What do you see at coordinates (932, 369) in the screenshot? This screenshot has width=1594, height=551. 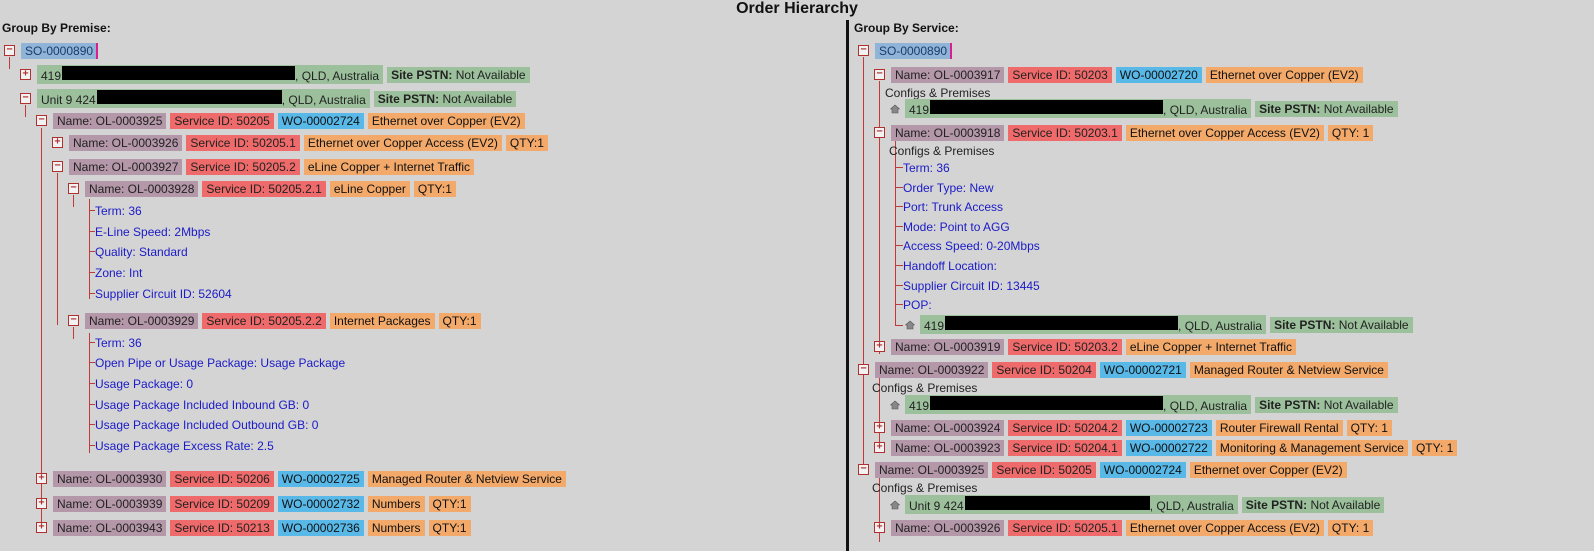 I see `name-badge: Name: OL-0003922` at bounding box center [932, 369].